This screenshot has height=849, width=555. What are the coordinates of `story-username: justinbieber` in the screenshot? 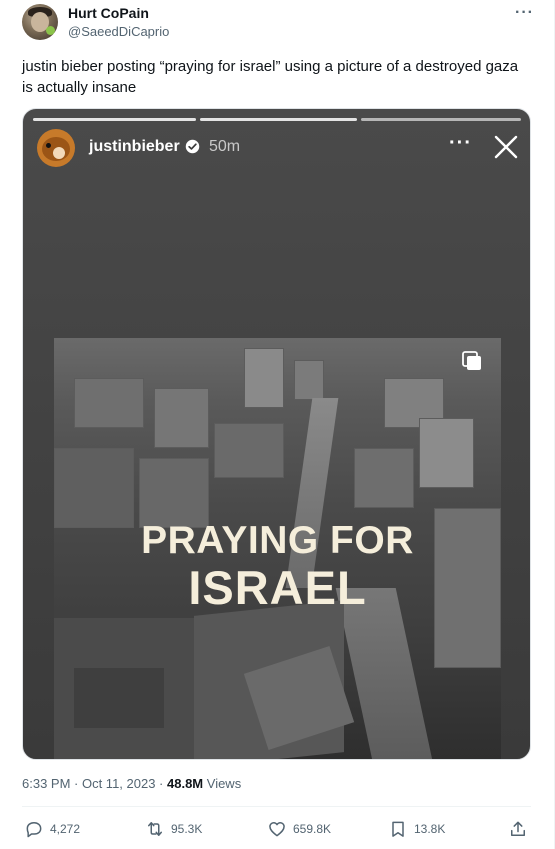 It's located at (134, 146).